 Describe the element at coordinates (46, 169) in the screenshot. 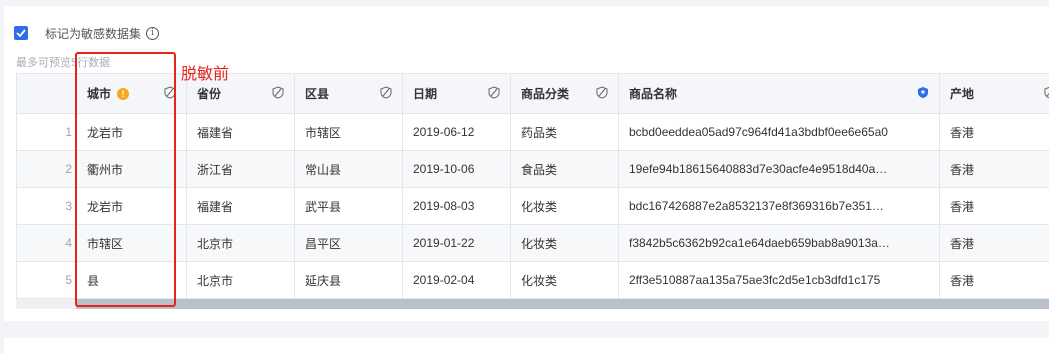

I see `row-index: 2` at that location.